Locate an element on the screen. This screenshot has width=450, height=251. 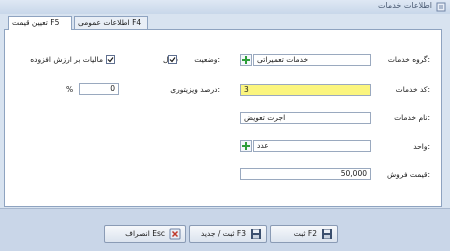
tab-pricing-label: تعیین قیمت F5 is located at coordinates (36, 22).